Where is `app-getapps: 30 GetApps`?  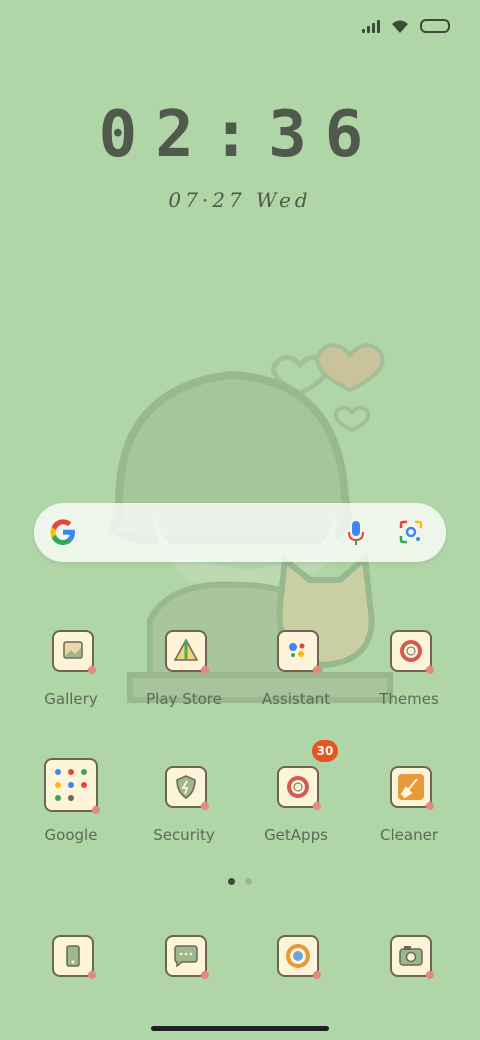 app-getapps: 30 GetApps is located at coordinates (296, 804).